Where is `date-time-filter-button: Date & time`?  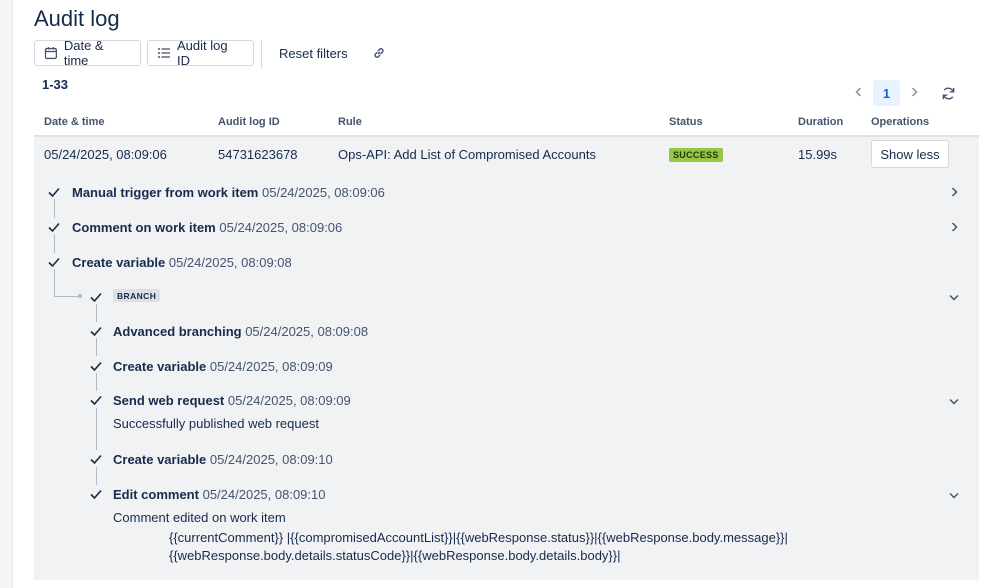
date-time-filter-button: Date & time is located at coordinates (87, 53).